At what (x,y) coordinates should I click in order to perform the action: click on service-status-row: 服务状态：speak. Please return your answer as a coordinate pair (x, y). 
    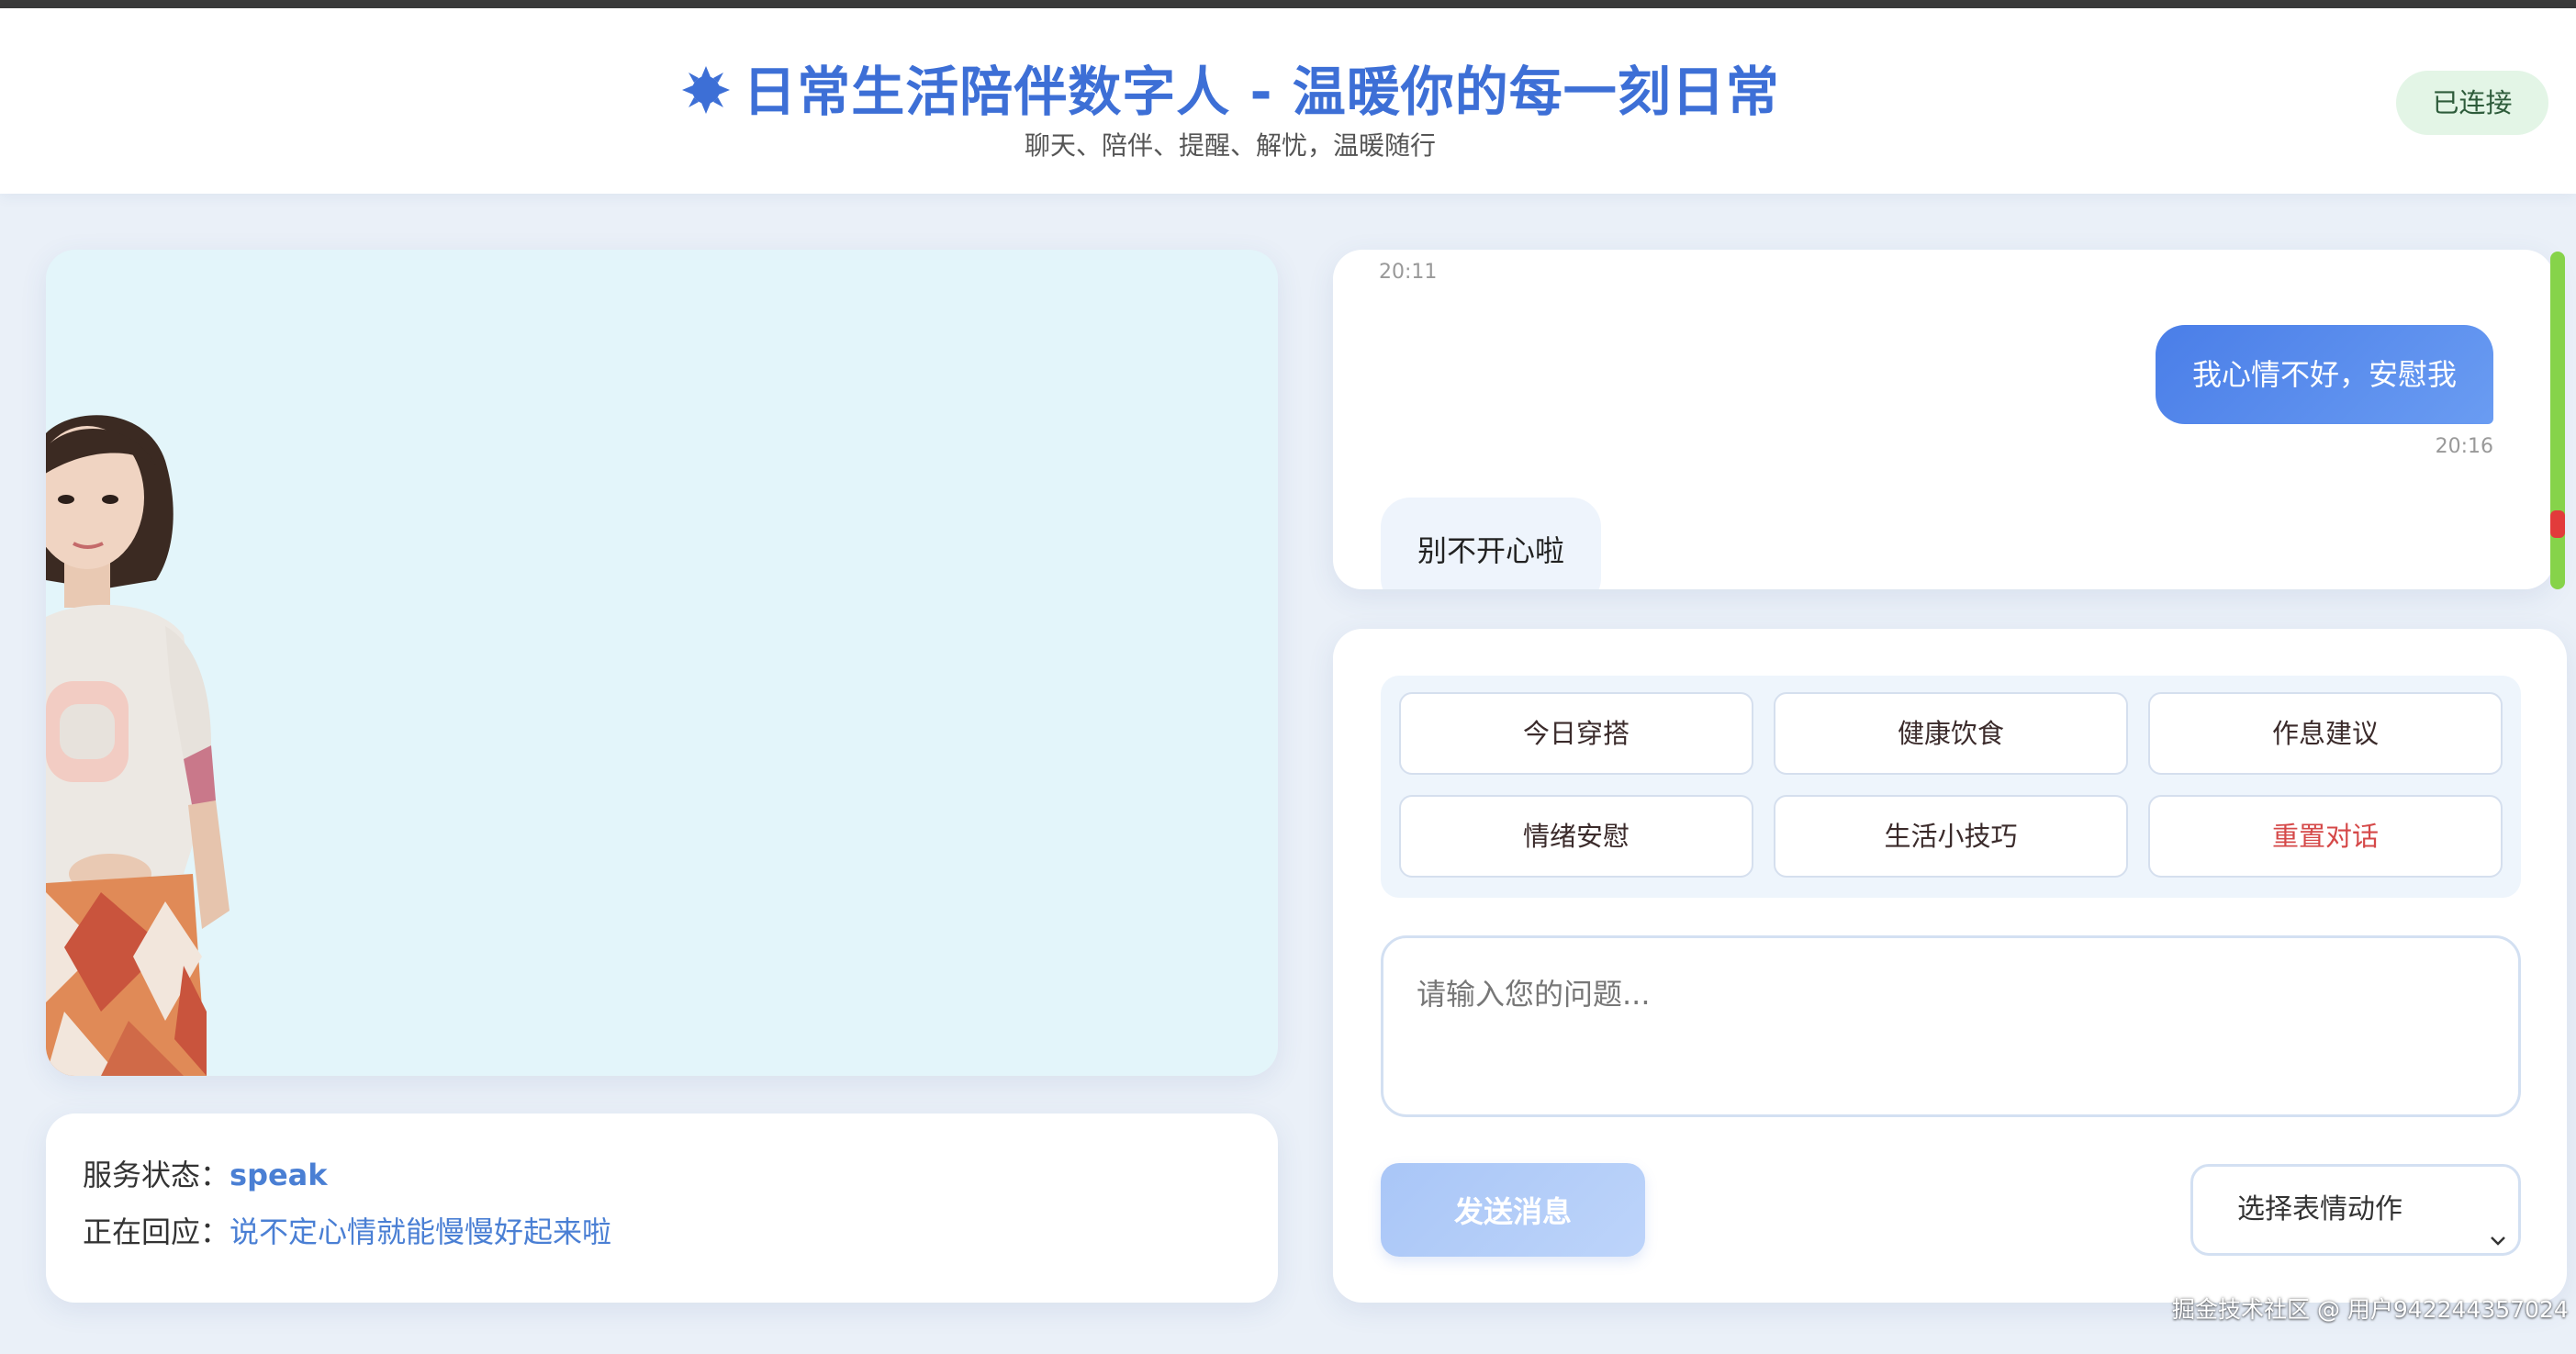
    Looking at the image, I should click on (205, 1173).